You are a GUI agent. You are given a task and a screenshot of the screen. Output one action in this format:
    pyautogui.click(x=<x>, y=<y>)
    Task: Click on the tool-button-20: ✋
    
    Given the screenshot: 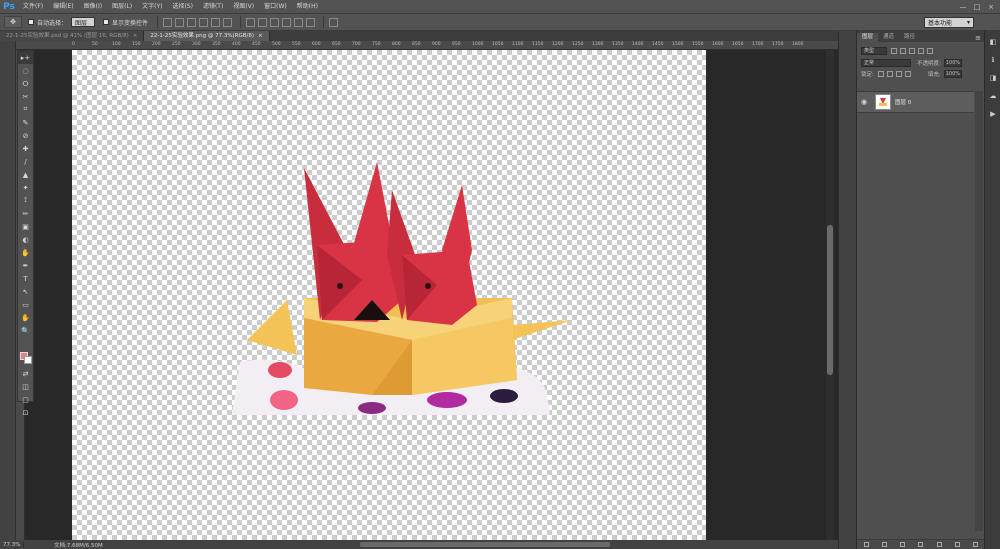 What is the action you would take?
    pyautogui.click(x=25, y=317)
    